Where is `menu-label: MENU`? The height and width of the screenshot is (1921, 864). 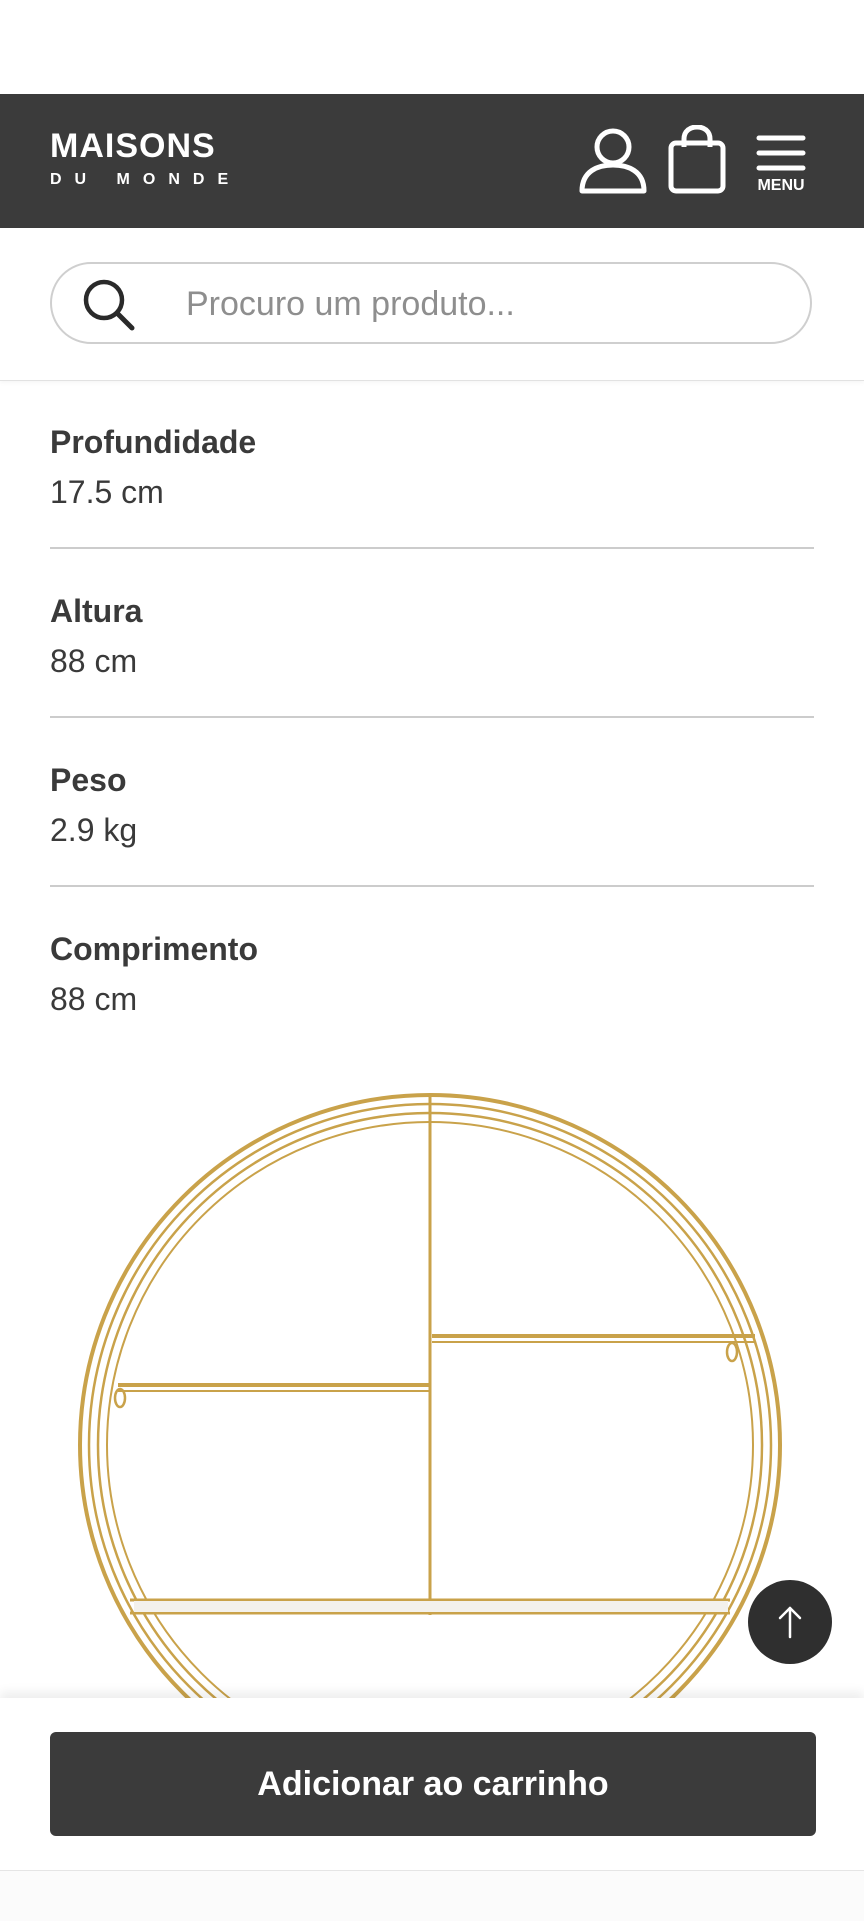
menu-label: MENU is located at coordinates (781, 185).